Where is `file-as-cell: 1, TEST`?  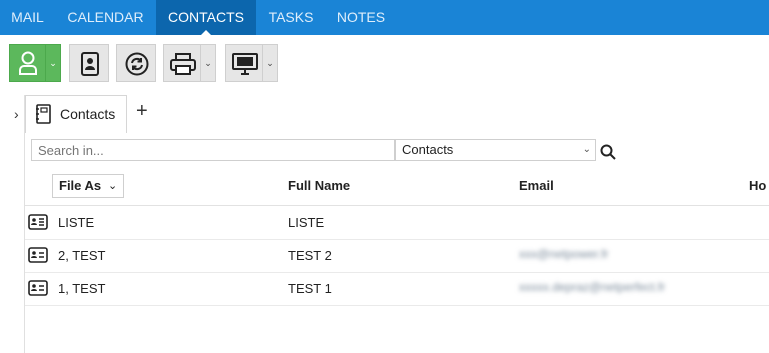
file-as-cell: 1, TEST is located at coordinates (82, 288).